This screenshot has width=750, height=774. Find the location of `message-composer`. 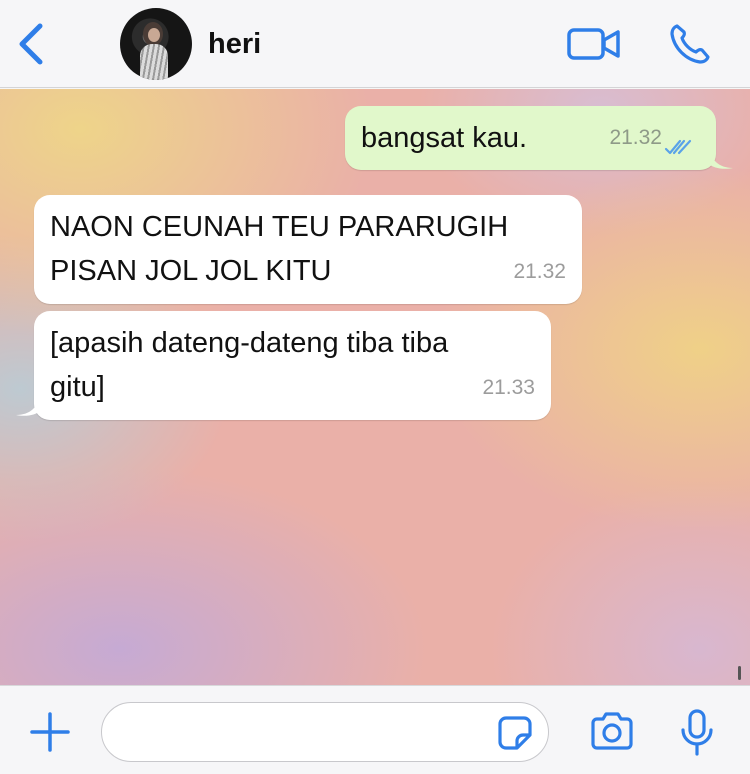

message-composer is located at coordinates (375, 729).